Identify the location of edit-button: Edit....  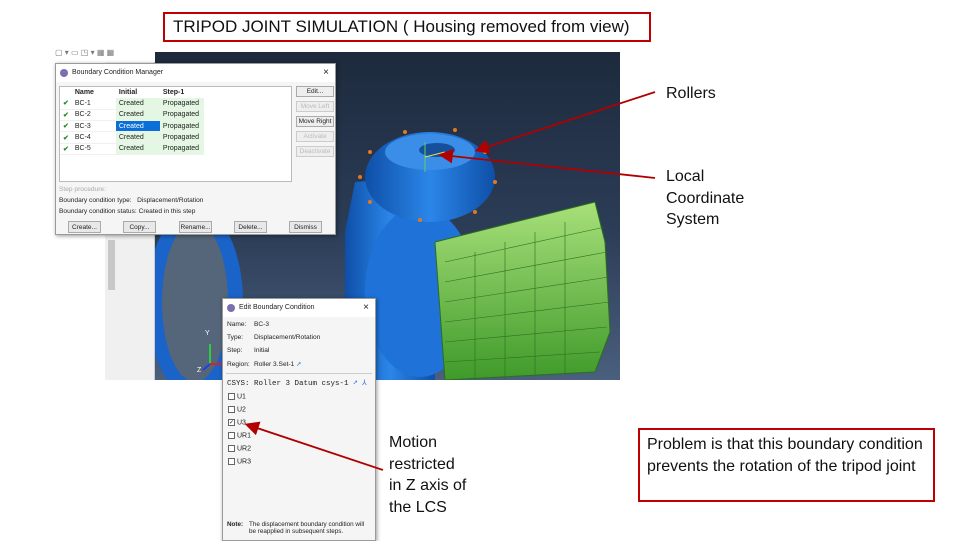
(315, 91).